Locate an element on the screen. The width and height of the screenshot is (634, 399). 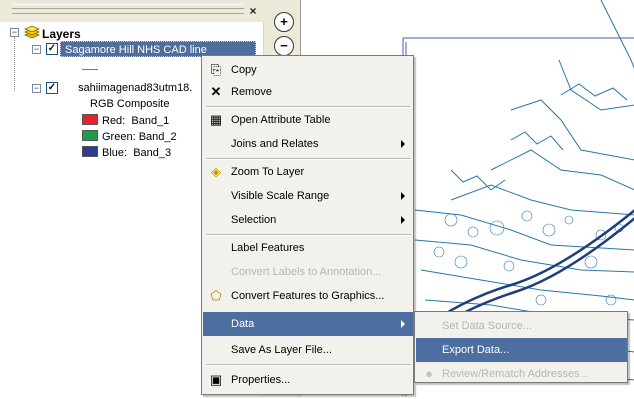
layers-icon is located at coordinates (32, 32).